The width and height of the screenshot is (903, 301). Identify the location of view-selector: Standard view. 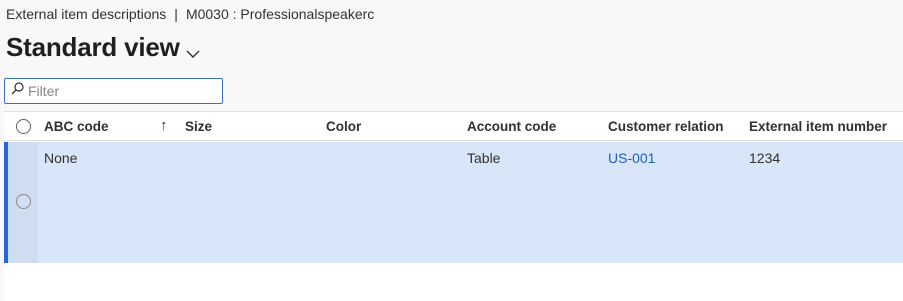
(103, 47).